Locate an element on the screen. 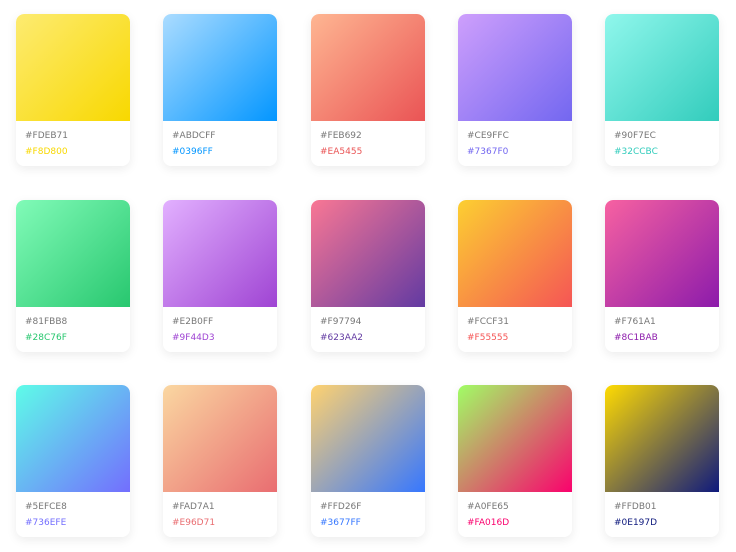  gradient-card: #F761A1 #8C1BAB is located at coordinates (662, 276).